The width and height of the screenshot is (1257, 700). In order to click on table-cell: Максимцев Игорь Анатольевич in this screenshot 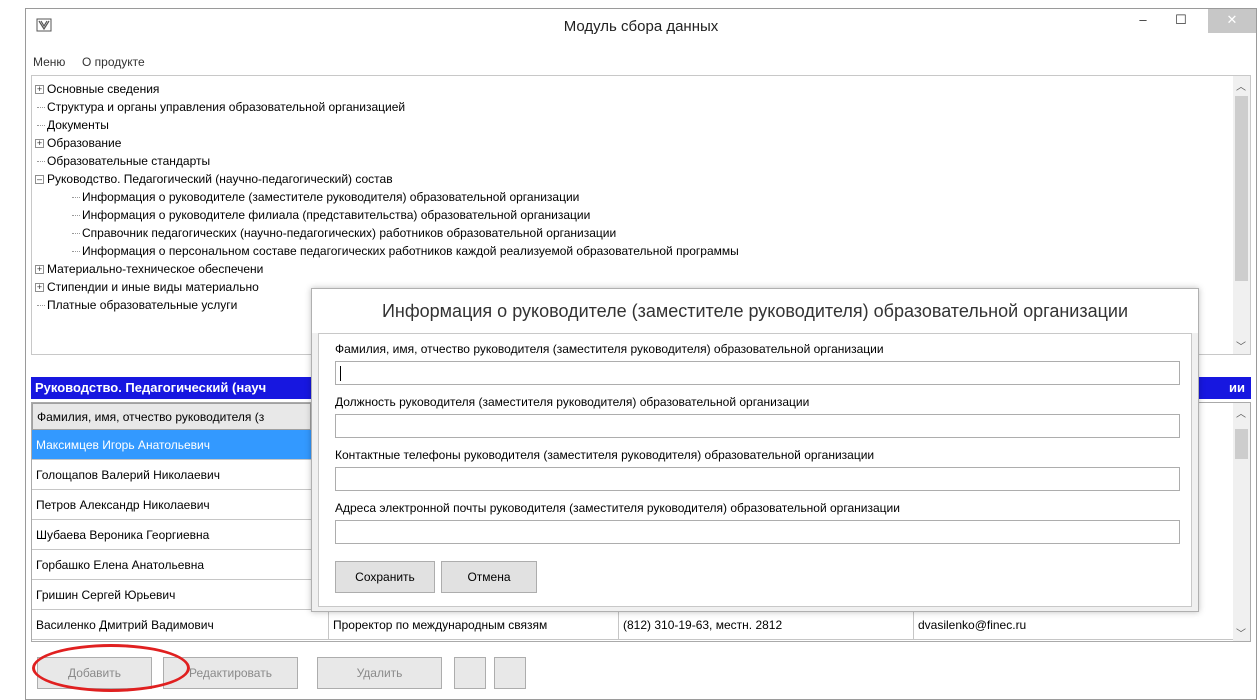, I will do `click(180, 445)`.